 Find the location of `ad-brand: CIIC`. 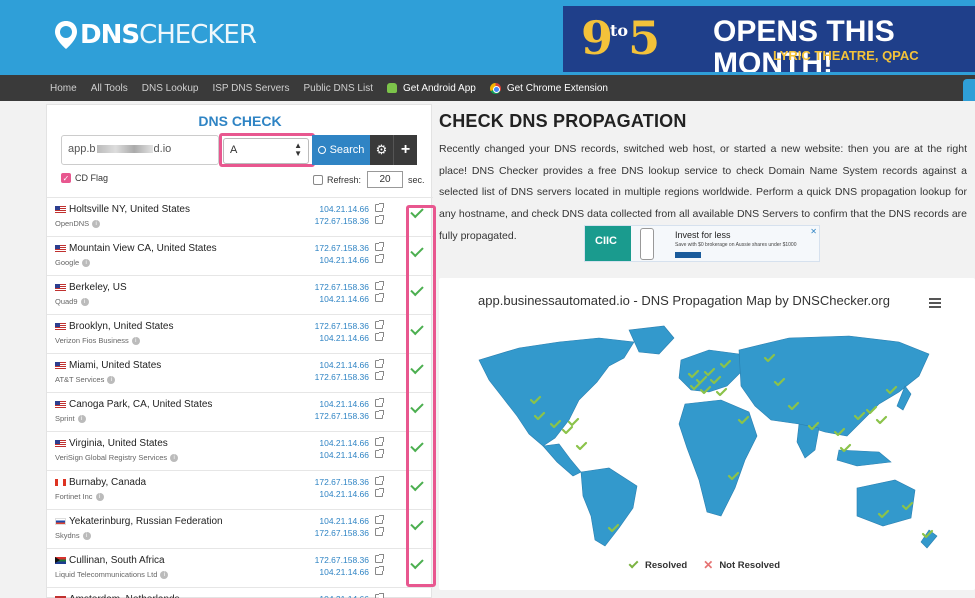

ad-brand: CIIC is located at coordinates (608, 243).